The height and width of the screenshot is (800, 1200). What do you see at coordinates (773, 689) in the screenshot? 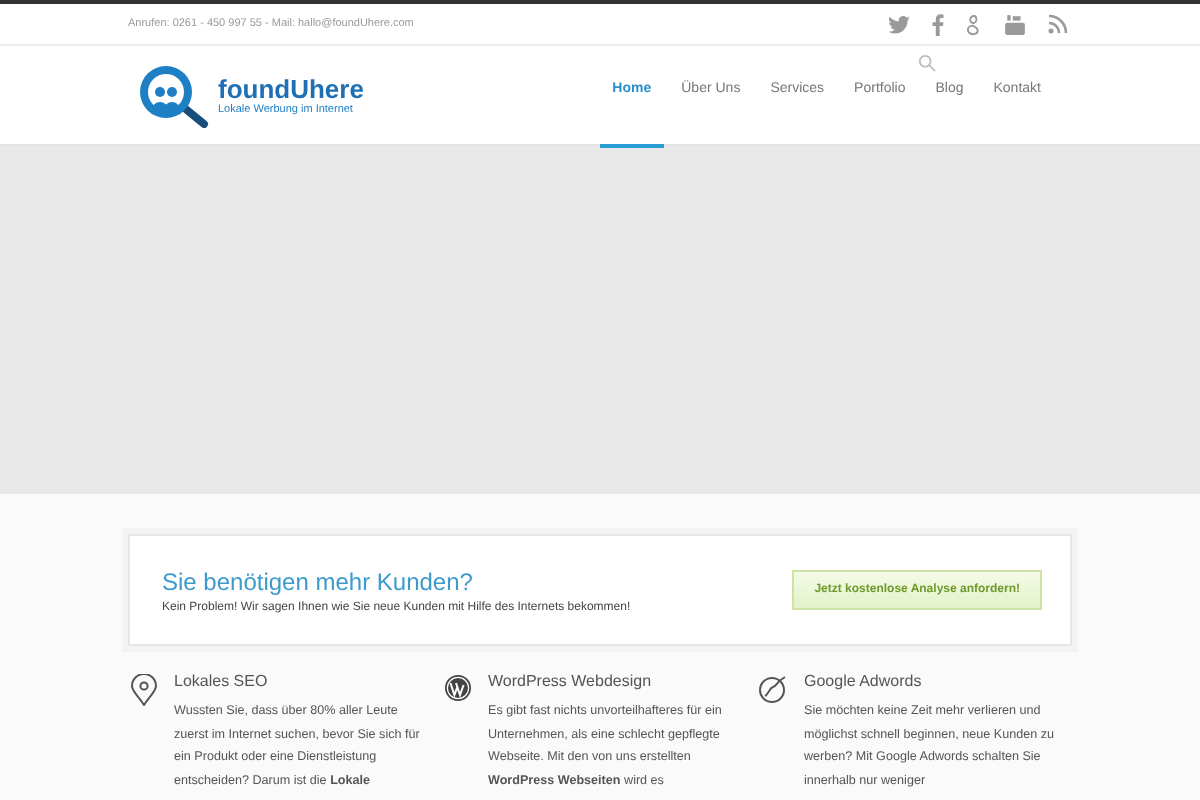
I see `trend-circle-icon` at bounding box center [773, 689].